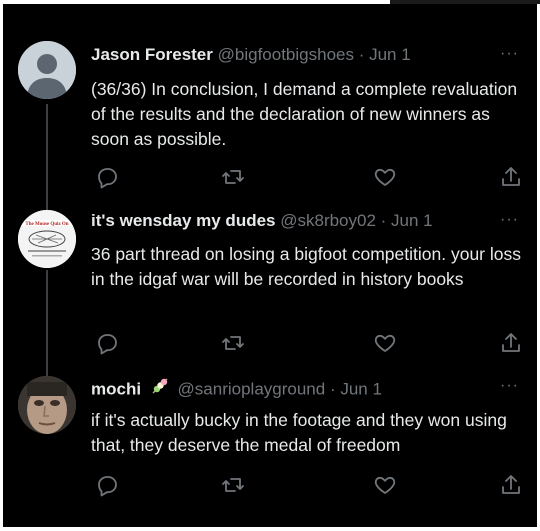  What do you see at coordinates (361, 388) in the screenshot?
I see `tweet-date: Jun 1` at bounding box center [361, 388].